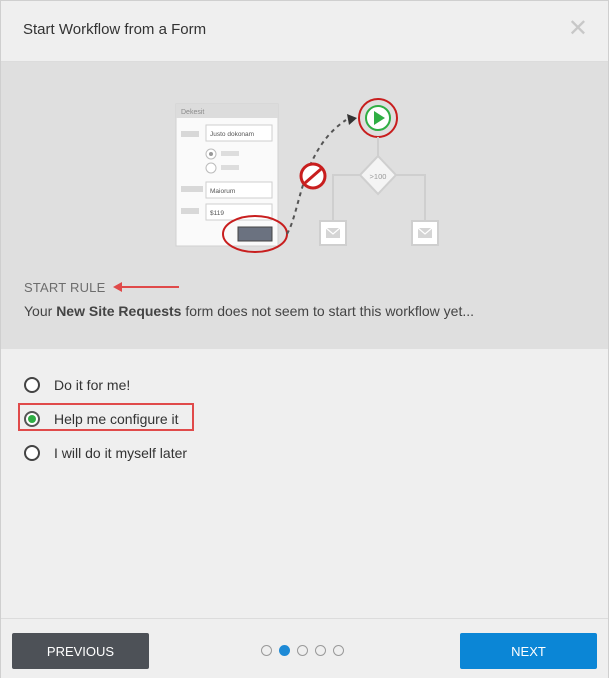  Describe the element at coordinates (528, 651) in the screenshot. I see `next-button: NEXT` at that location.